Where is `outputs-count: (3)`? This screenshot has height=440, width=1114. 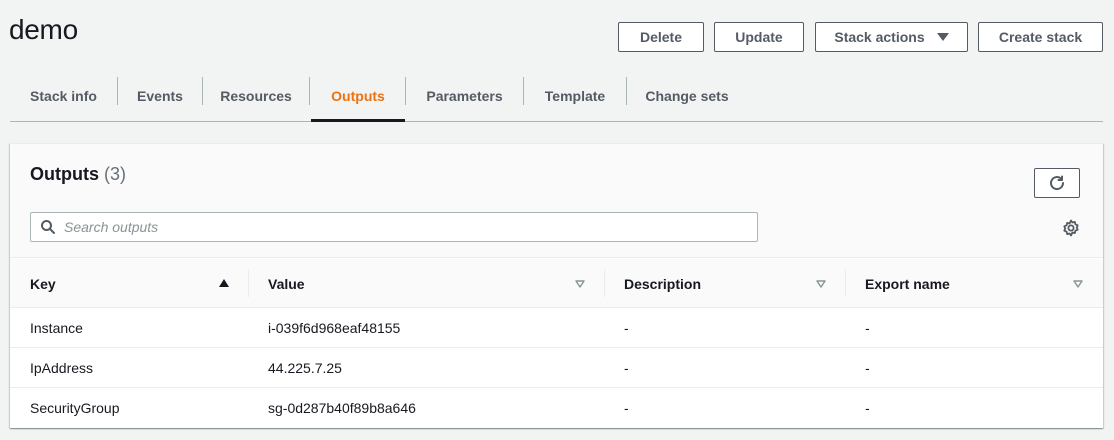
outputs-count: (3) is located at coordinates (115, 174).